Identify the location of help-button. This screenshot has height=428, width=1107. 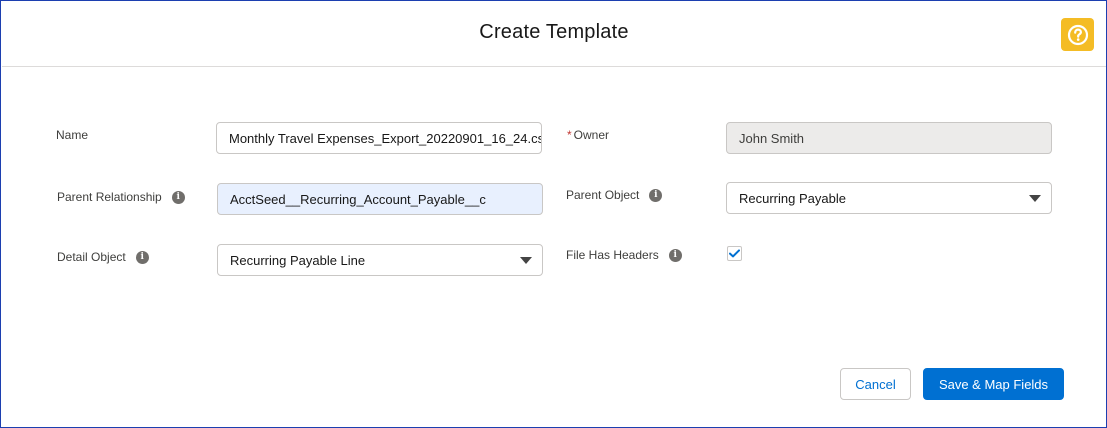
(1077, 34).